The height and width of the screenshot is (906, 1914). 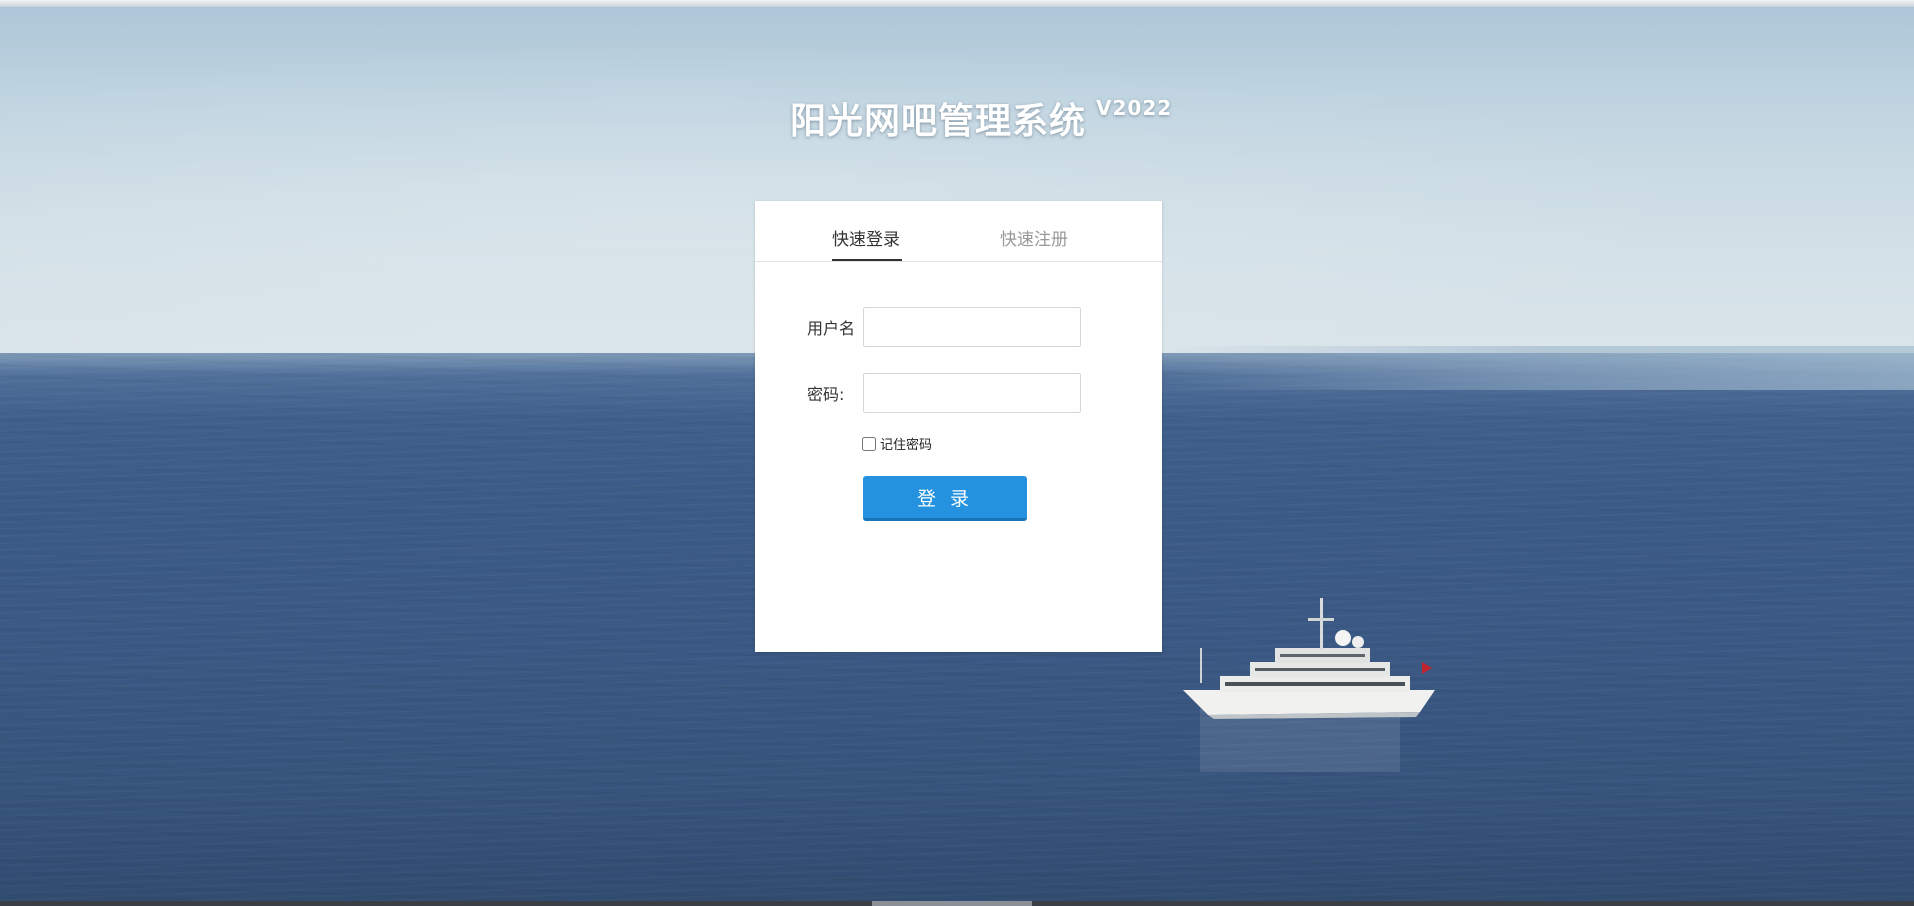 I want to click on horizontal-scrollbar, so click(x=957, y=903).